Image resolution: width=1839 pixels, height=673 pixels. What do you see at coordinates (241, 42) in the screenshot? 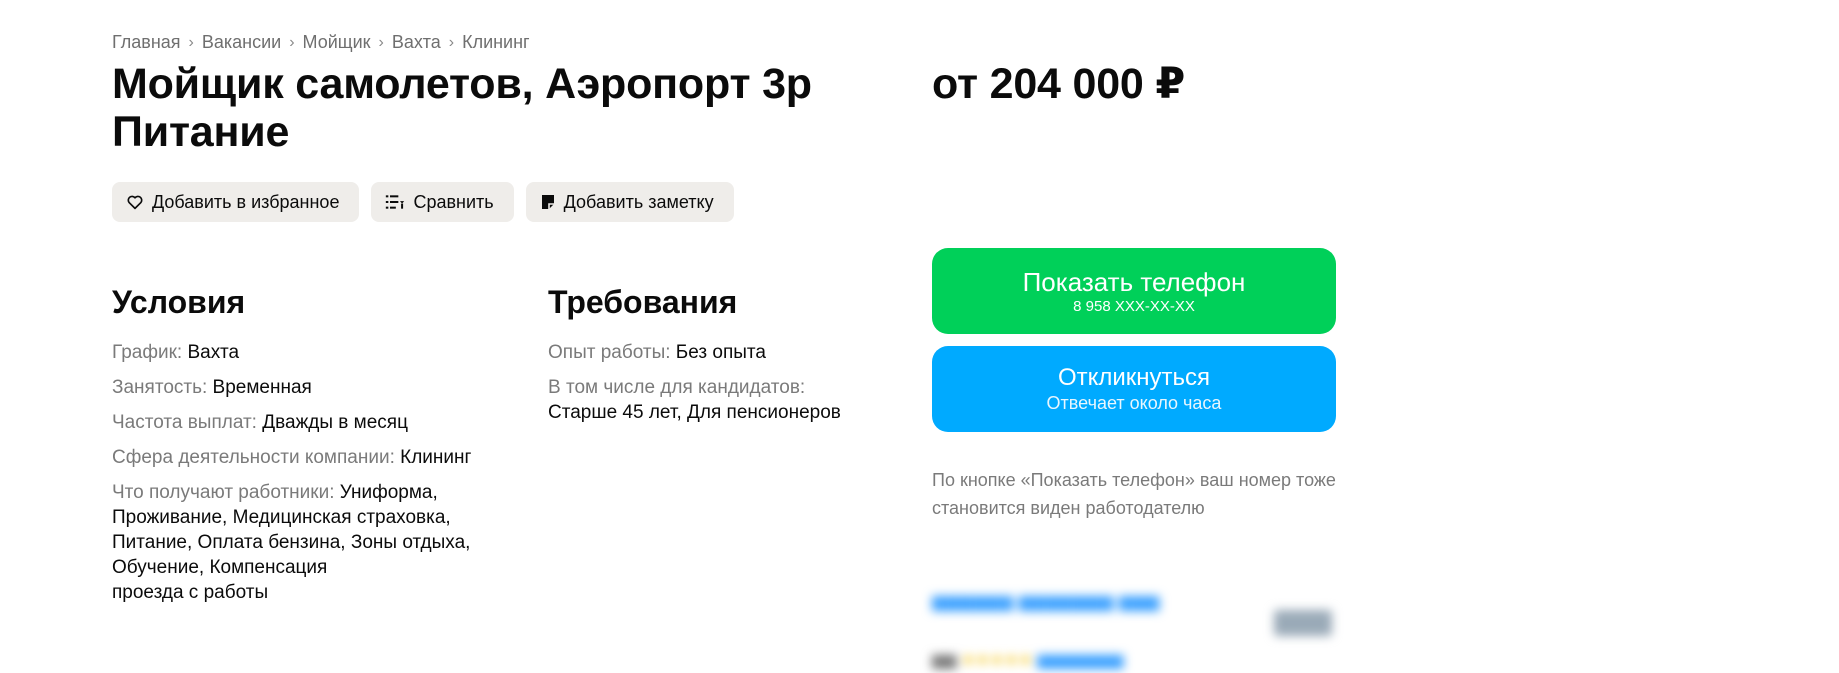
I see `breadcrumb-vacancies: Вакансии` at bounding box center [241, 42].